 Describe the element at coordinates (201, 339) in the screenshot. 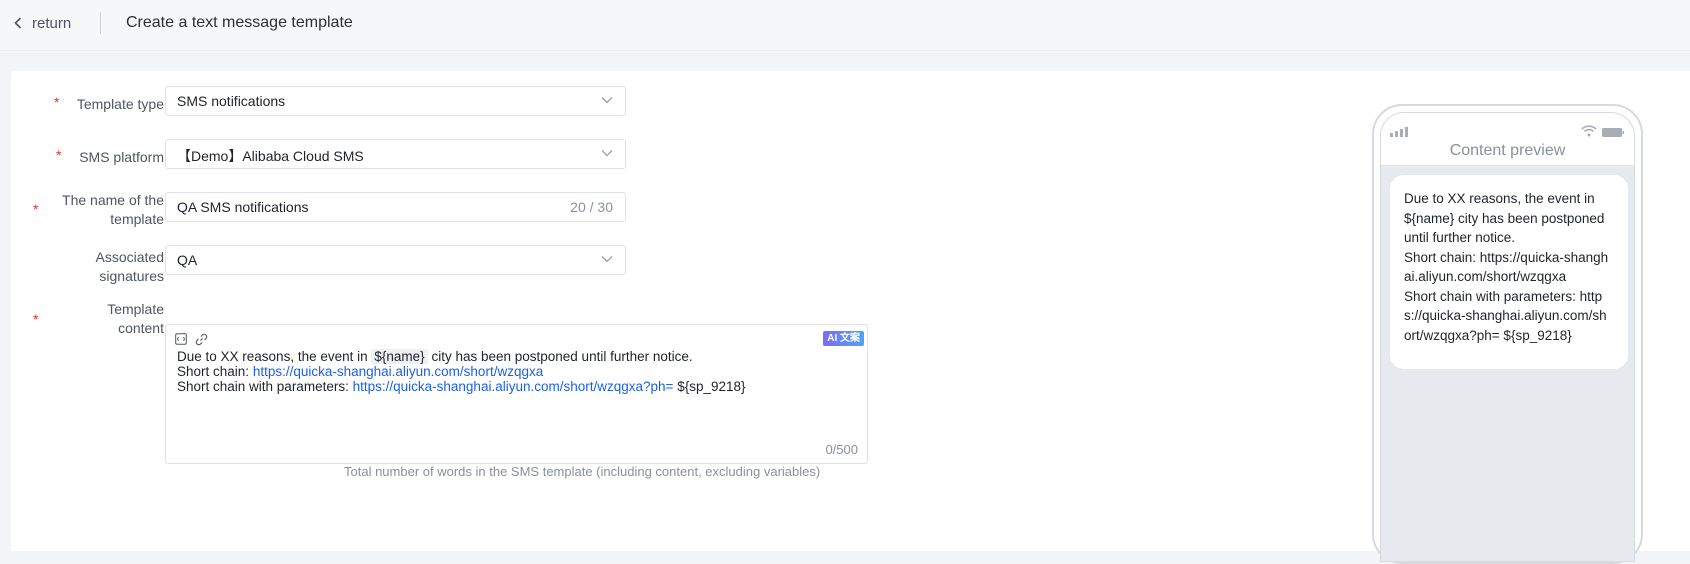

I see `link-icon` at that location.